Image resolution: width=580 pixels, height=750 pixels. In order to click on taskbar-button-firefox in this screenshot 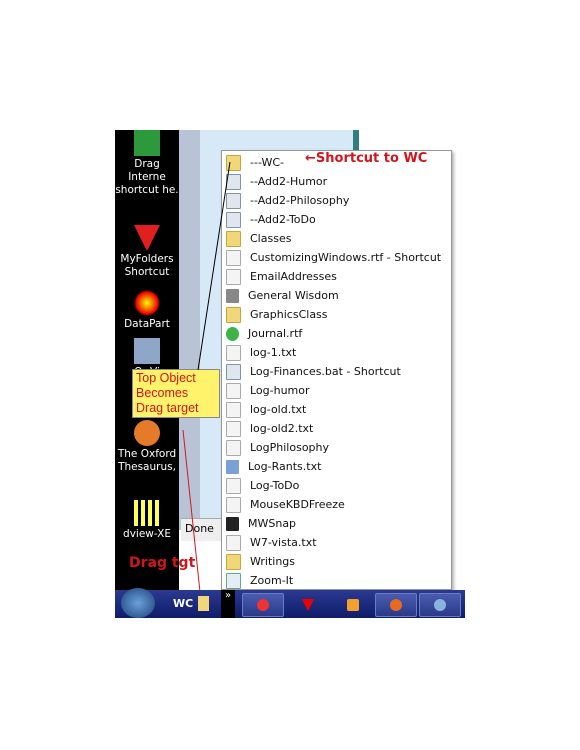, I will do `click(396, 605)`.